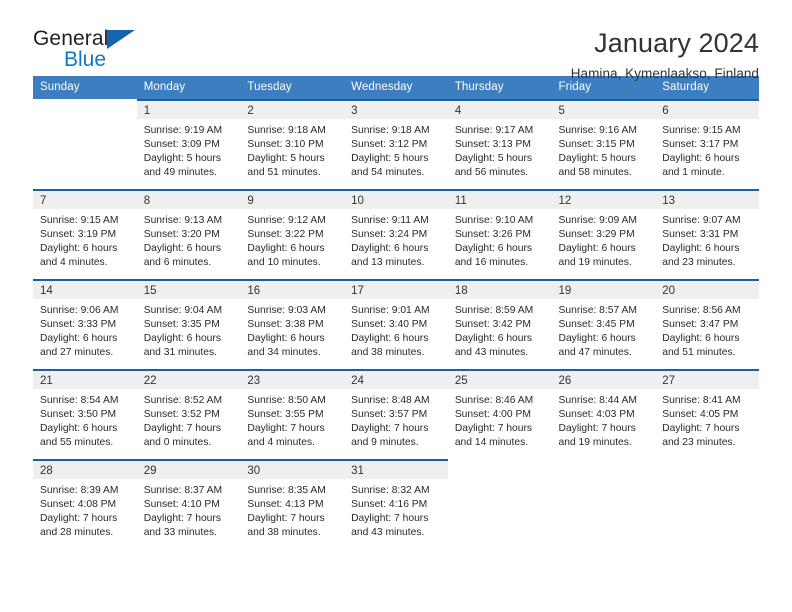 This screenshot has height=612, width=792. I want to click on day-number: 6, so click(707, 110).